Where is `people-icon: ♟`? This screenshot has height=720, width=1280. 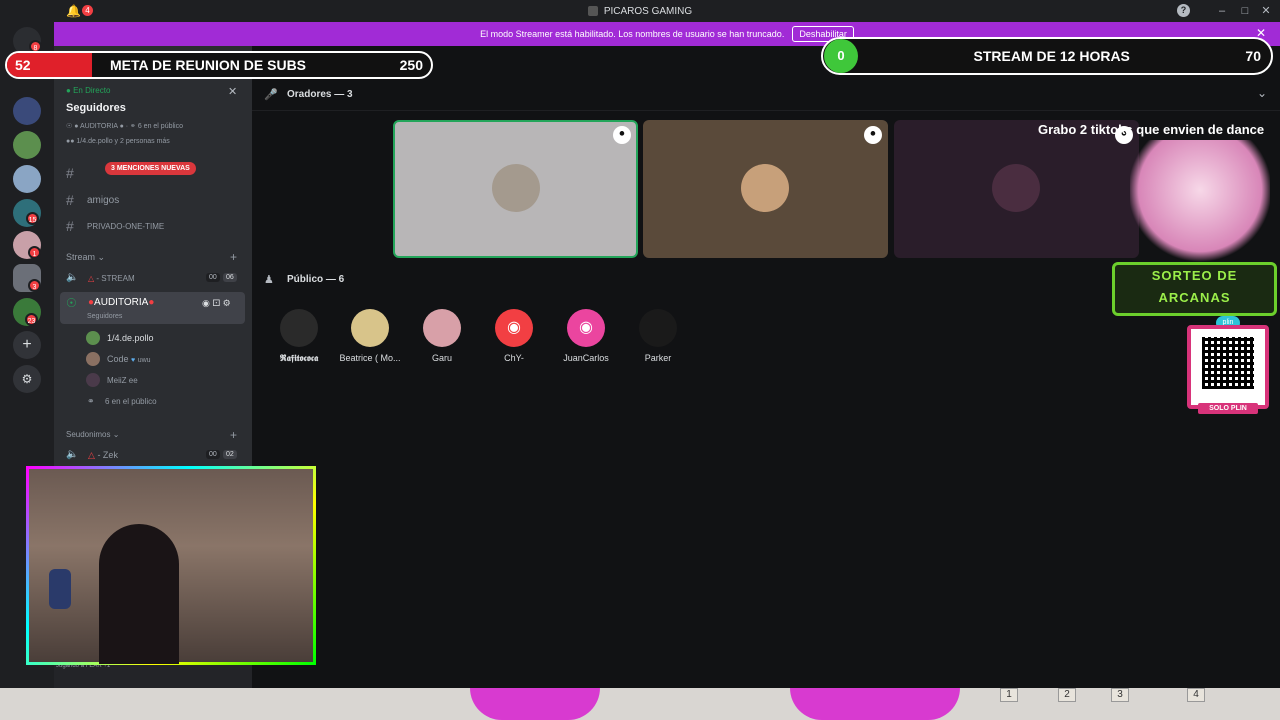
people-icon: ♟ is located at coordinates (269, 280).